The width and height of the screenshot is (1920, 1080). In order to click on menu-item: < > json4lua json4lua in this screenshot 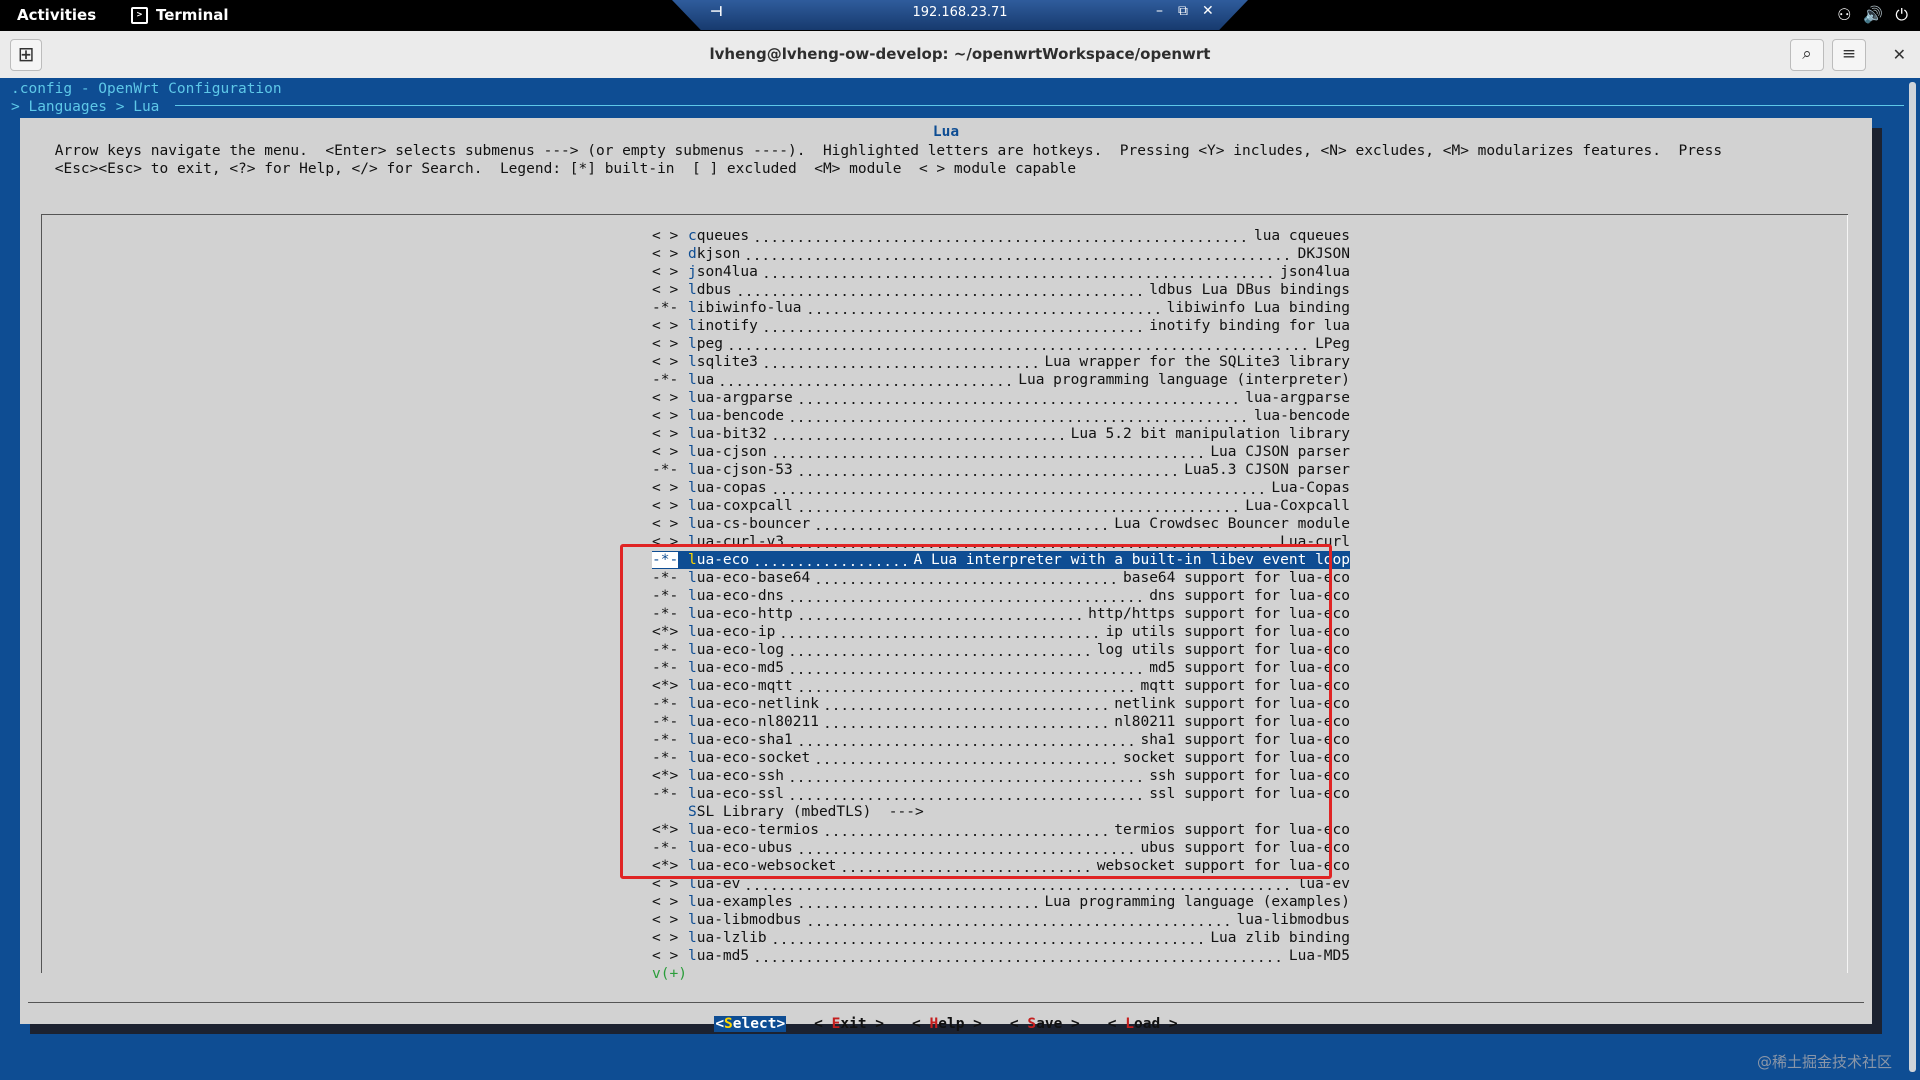, I will do `click(1001, 272)`.